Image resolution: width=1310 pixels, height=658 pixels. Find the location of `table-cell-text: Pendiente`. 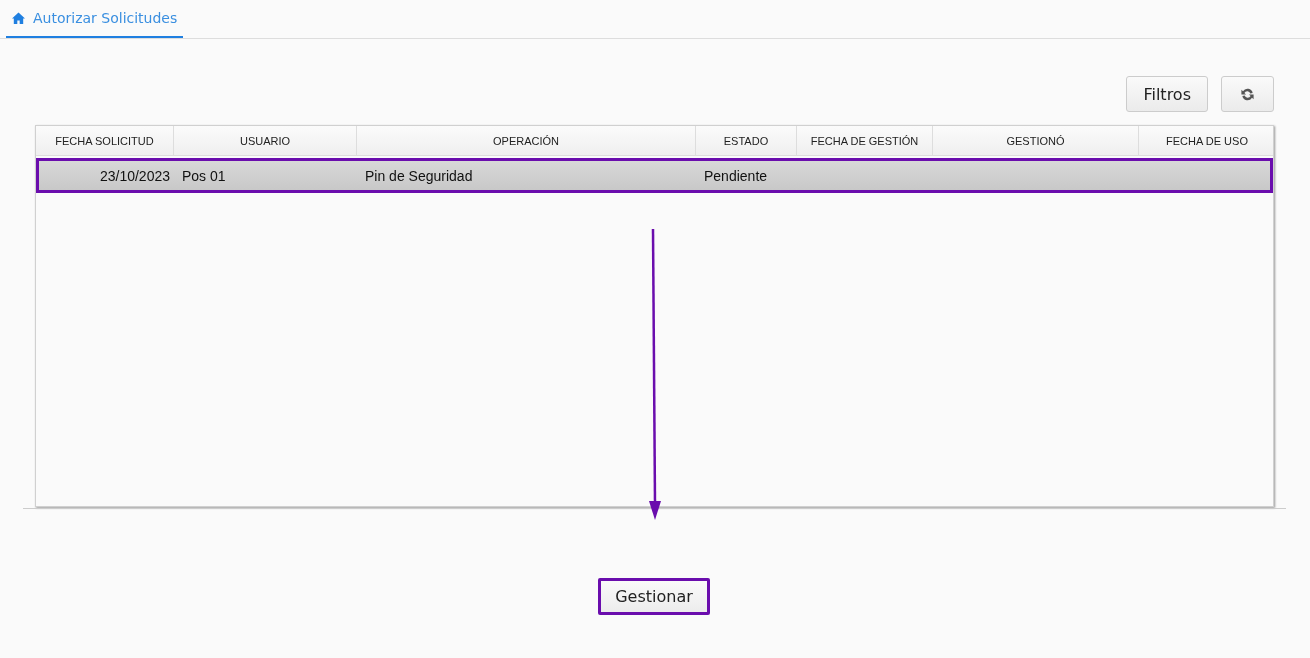

table-cell-text: Pendiente is located at coordinates (736, 176).